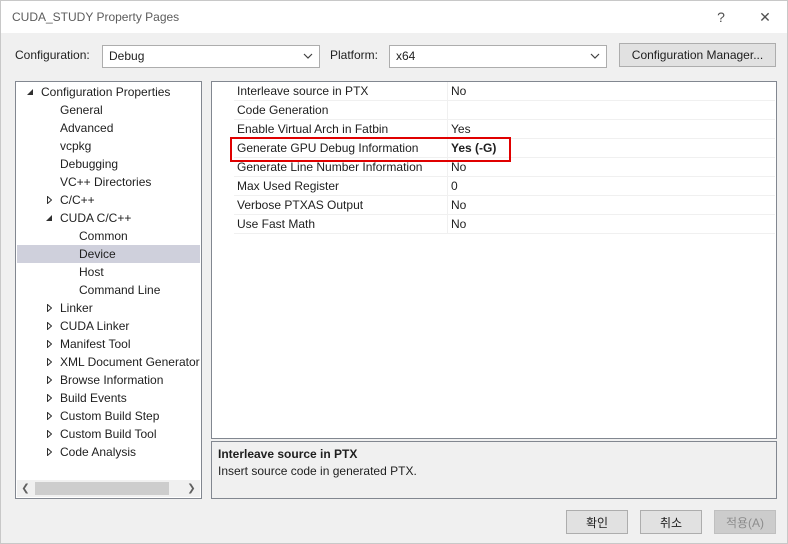  What do you see at coordinates (120, 290) in the screenshot?
I see `tree-item-label: Command Line` at bounding box center [120, 290].